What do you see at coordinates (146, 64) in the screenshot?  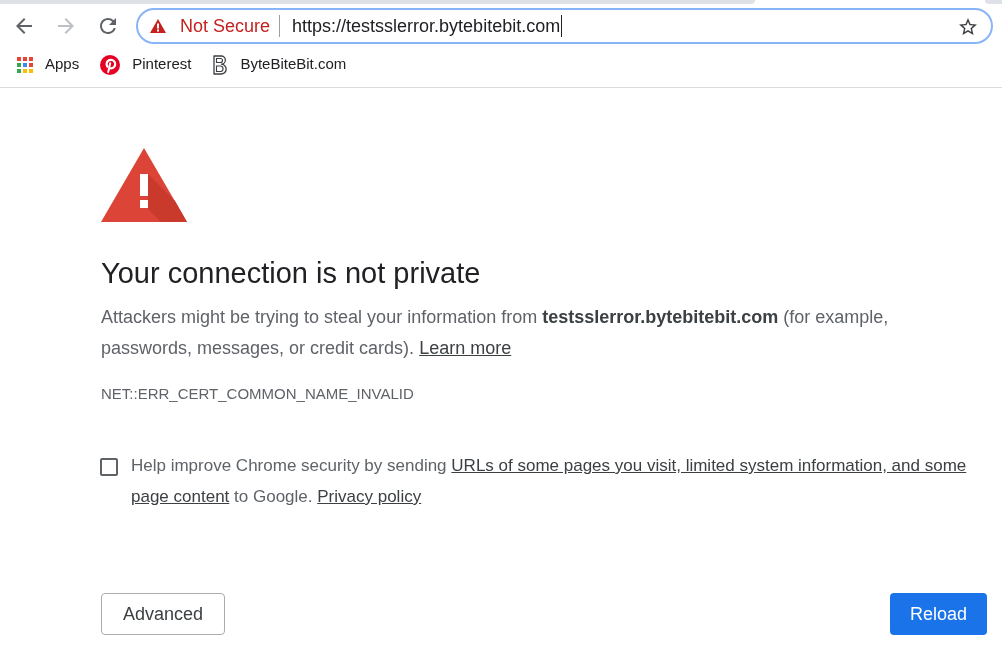 I see `bookmark-item: Pinterest` at bounding box center [146, 64].